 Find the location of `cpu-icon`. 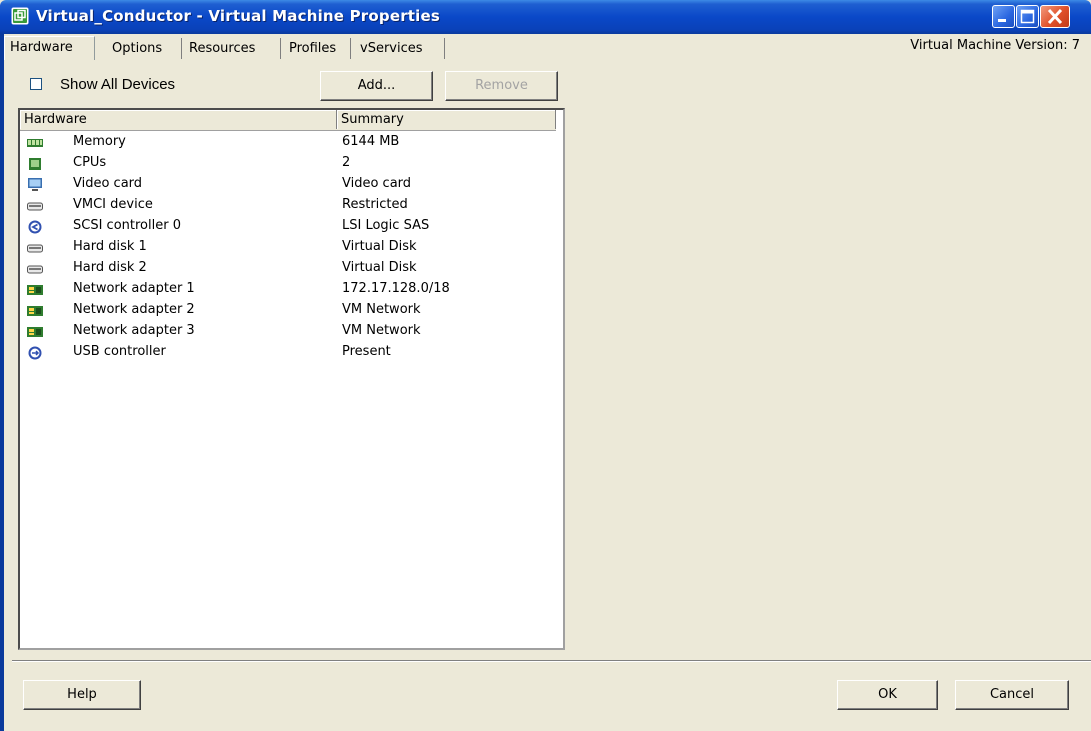

cpu-icon is located at coordinates (35, 164).